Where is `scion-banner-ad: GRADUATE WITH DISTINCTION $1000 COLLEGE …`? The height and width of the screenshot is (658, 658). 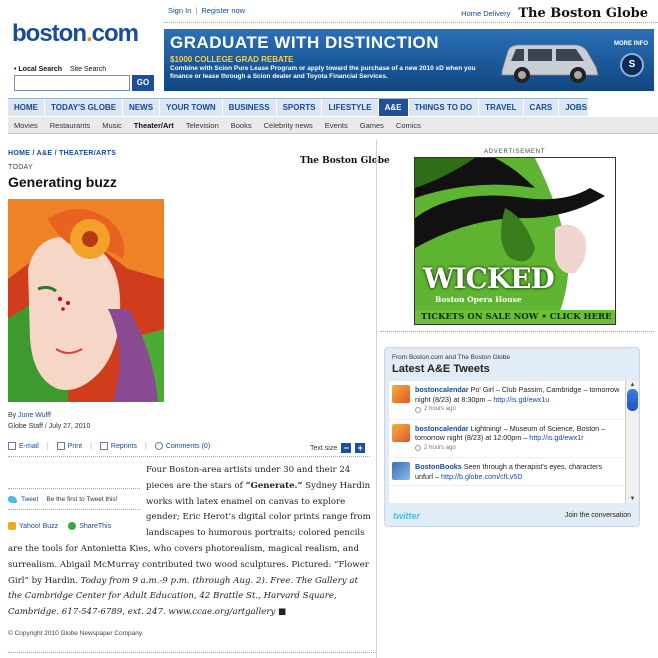 scion-banner-ad: GRADUATE WITH DISTINCTION $1000 COLLEGE … is located at coordinates (409, 60).